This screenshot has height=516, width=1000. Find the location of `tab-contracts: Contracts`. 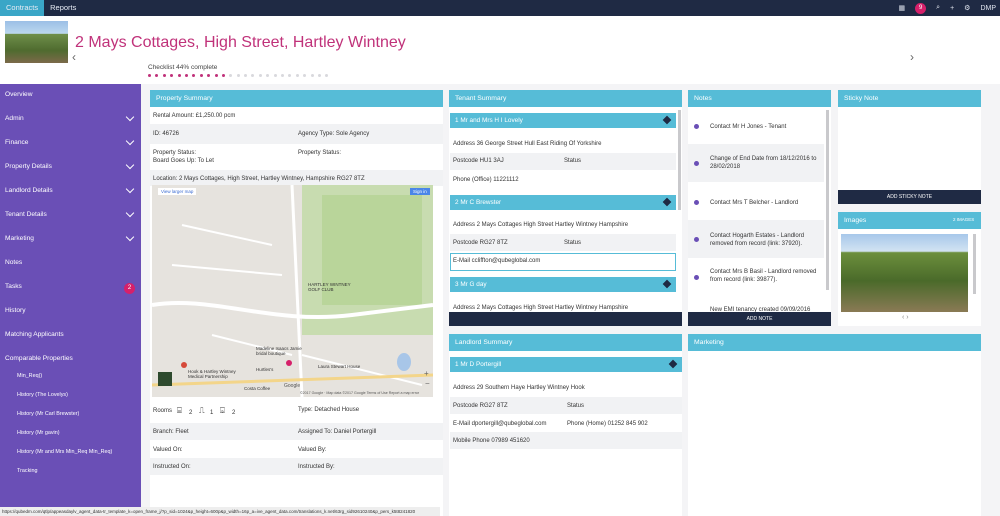

tab-contracts: Contracts is located at coordinates (22, 8).